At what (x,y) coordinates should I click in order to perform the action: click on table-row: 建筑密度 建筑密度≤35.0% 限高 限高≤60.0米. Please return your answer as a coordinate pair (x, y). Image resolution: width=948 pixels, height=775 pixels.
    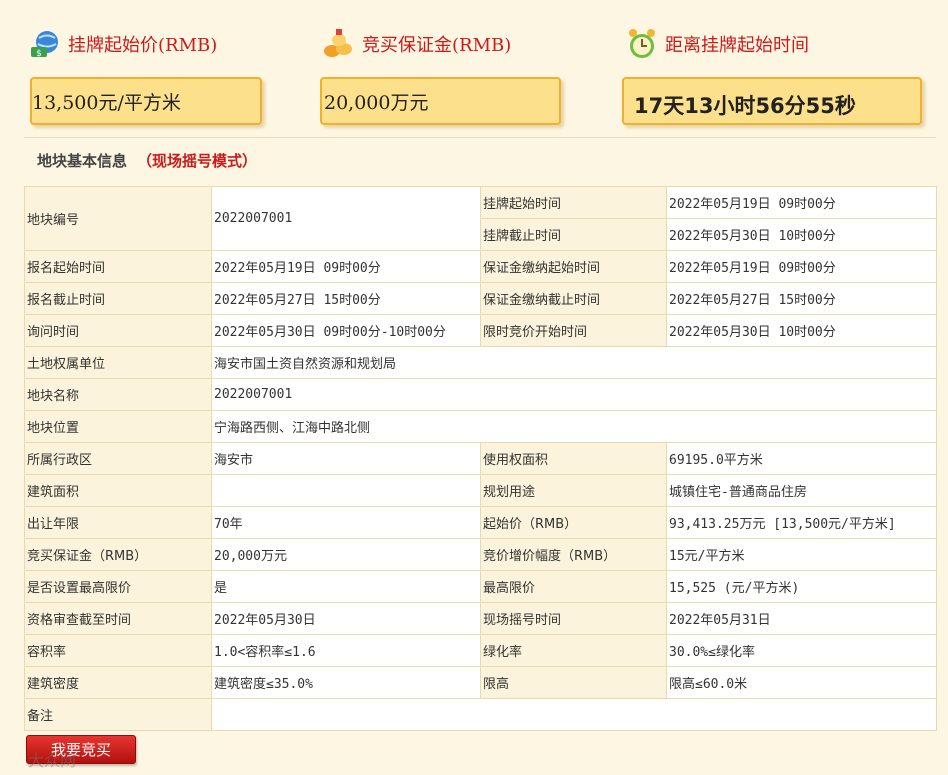
    Looking at the image, I should click on (480, 682).